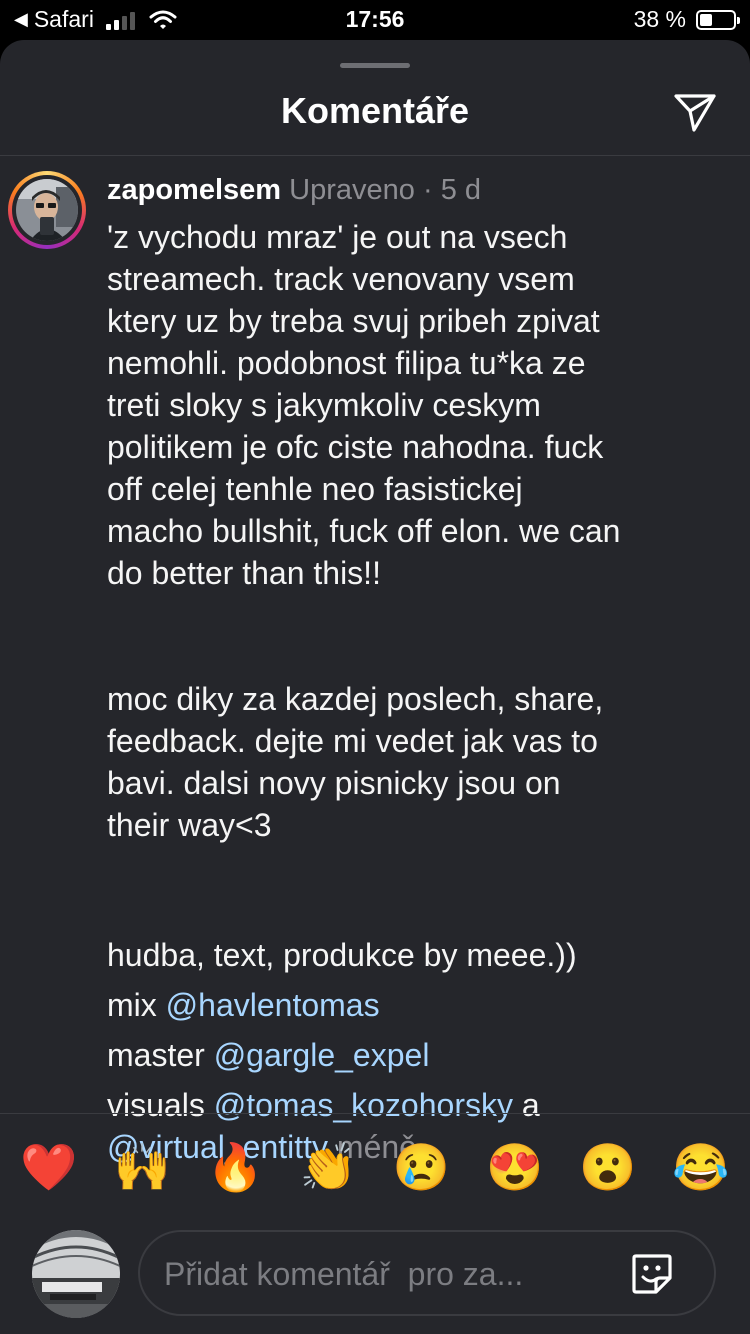  What do you see at coordinates (515, 1167) in the screenshot?
I see `heart-eyes-emoji: 😍` at bounding box center [515, 1167].